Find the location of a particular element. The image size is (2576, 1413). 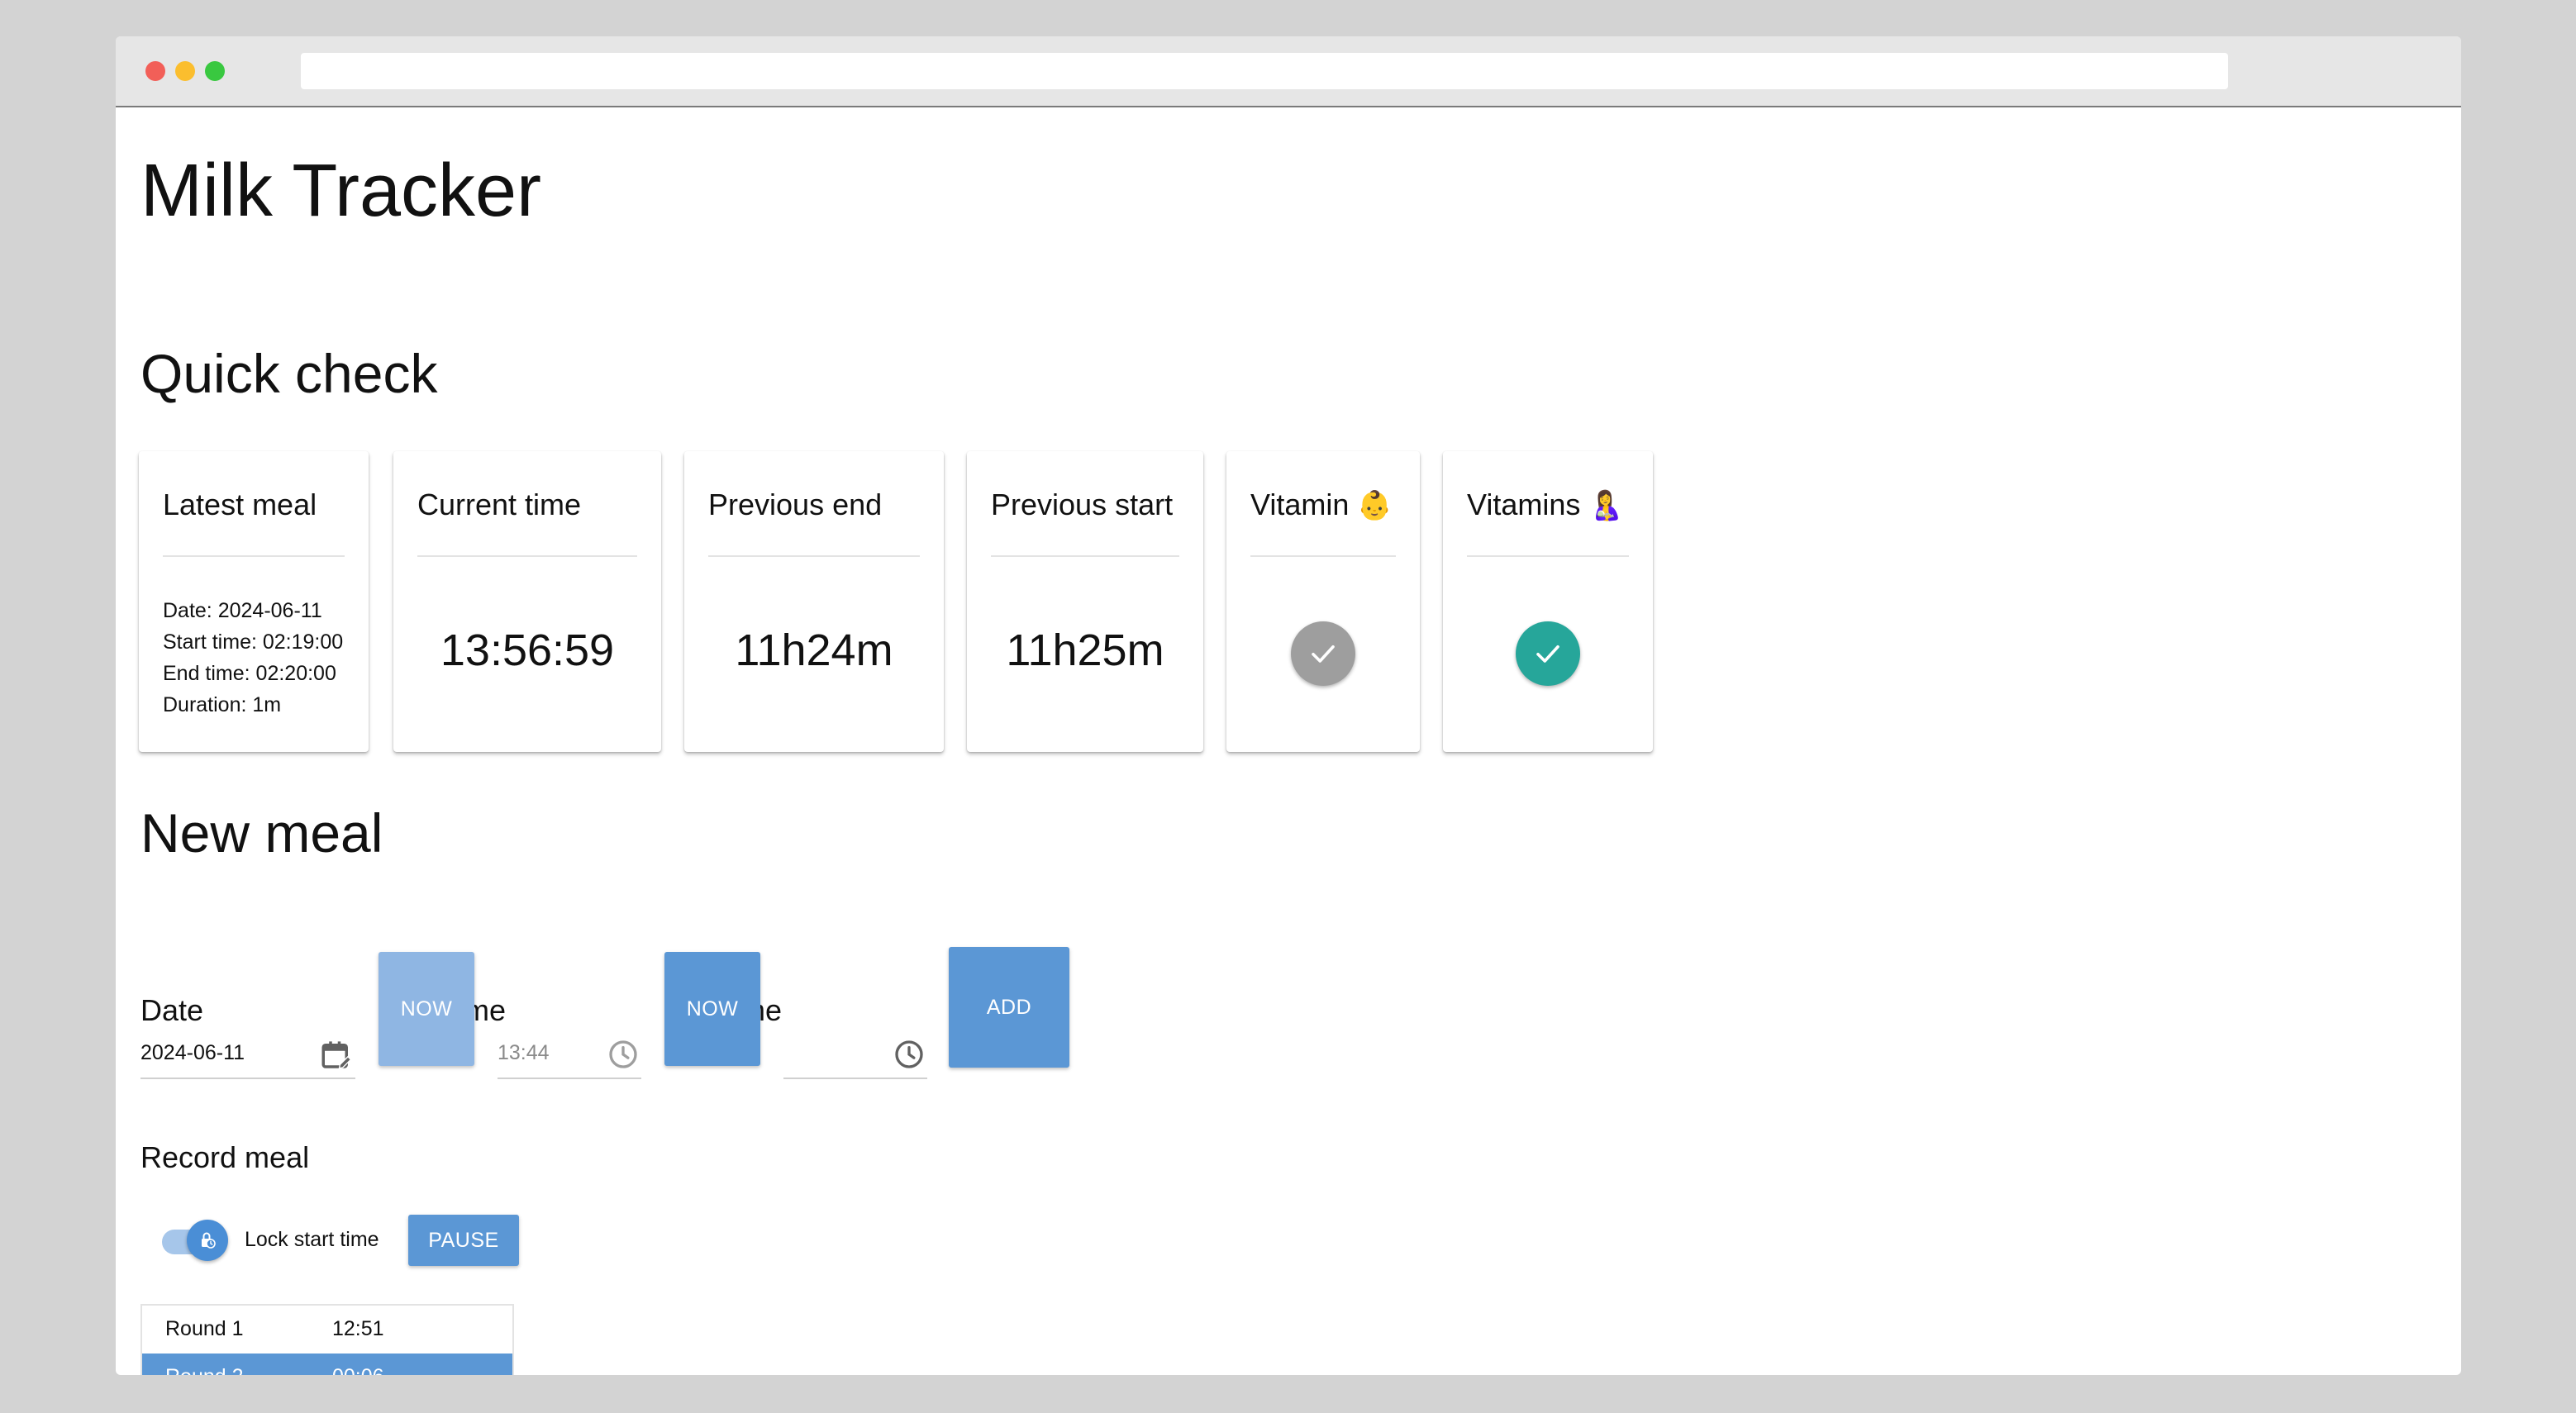

vitamin-baby-label: Vitamin is located at coordinates (1300, 504).